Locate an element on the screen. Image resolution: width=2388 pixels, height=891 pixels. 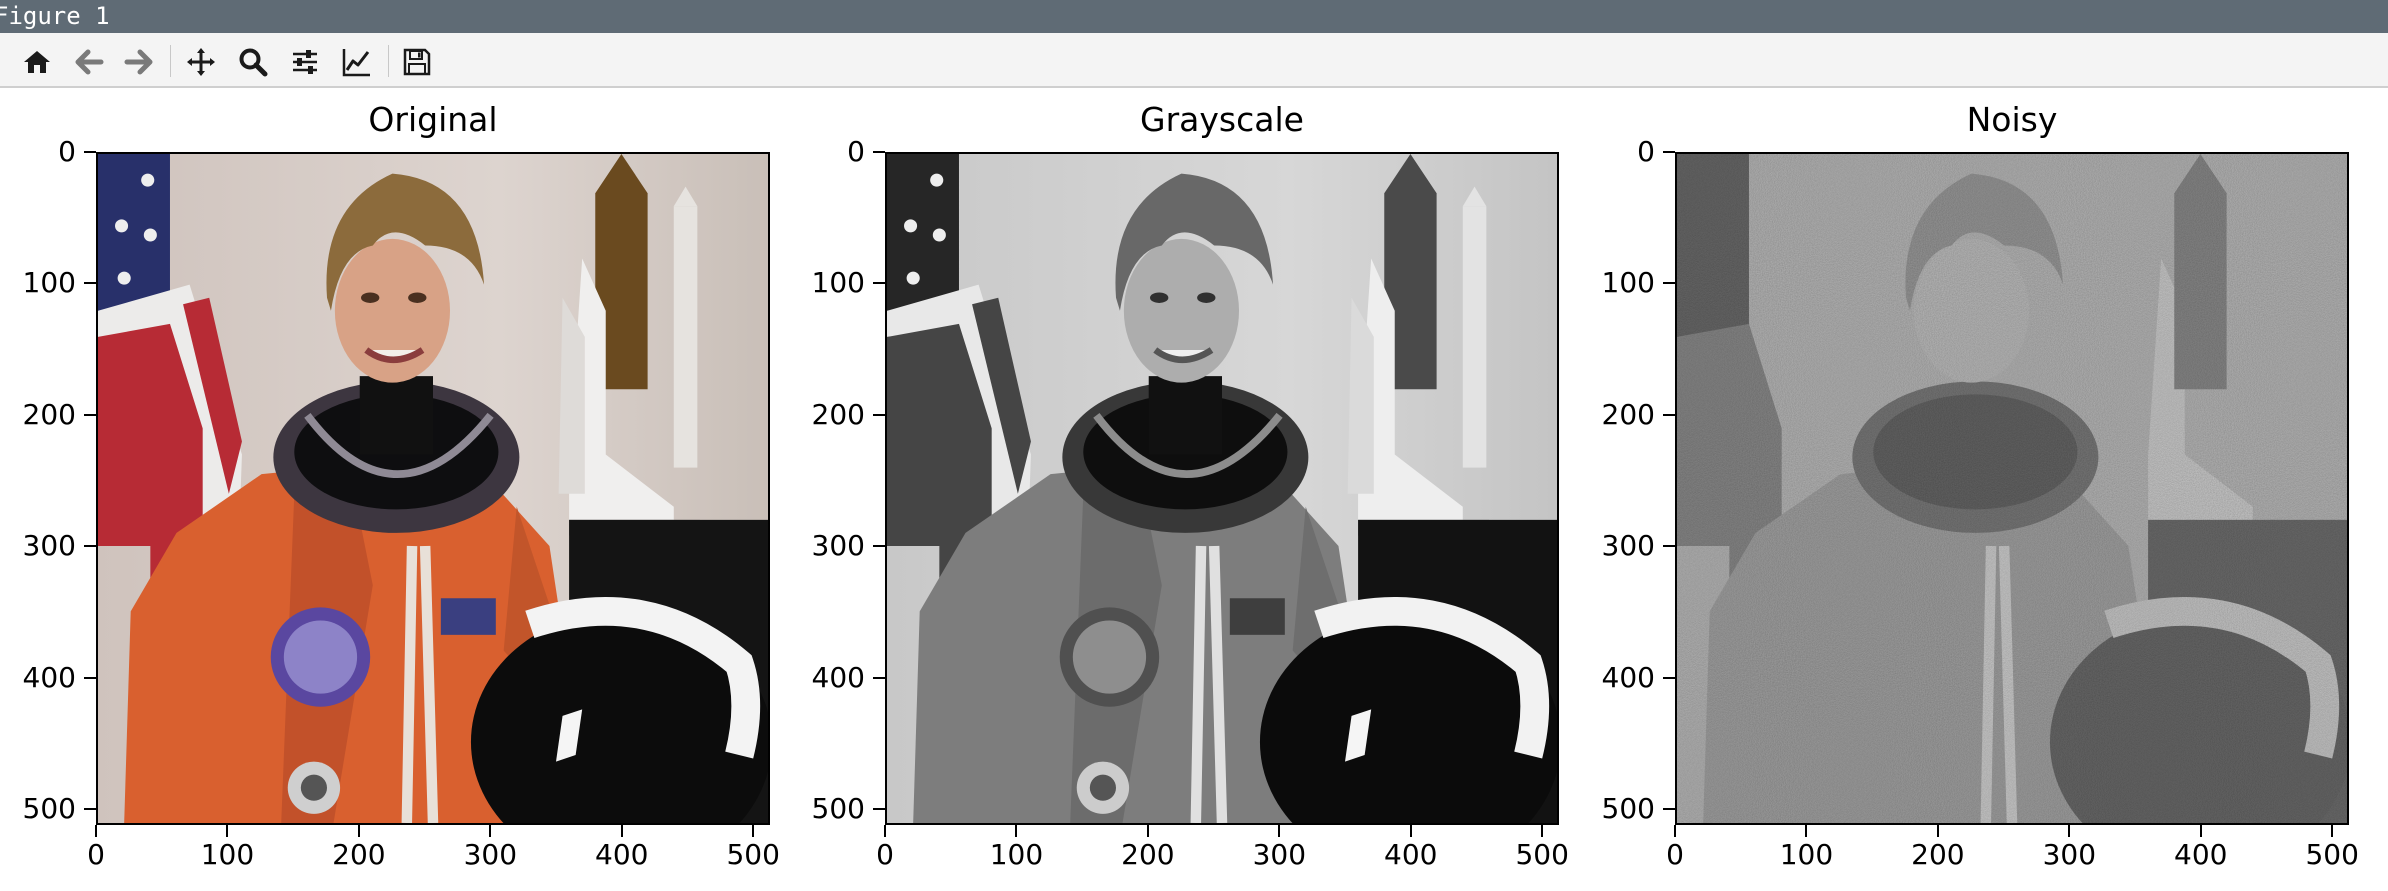
x-tick-label-grayscale: 500 is located at coordinates (1542, 854).